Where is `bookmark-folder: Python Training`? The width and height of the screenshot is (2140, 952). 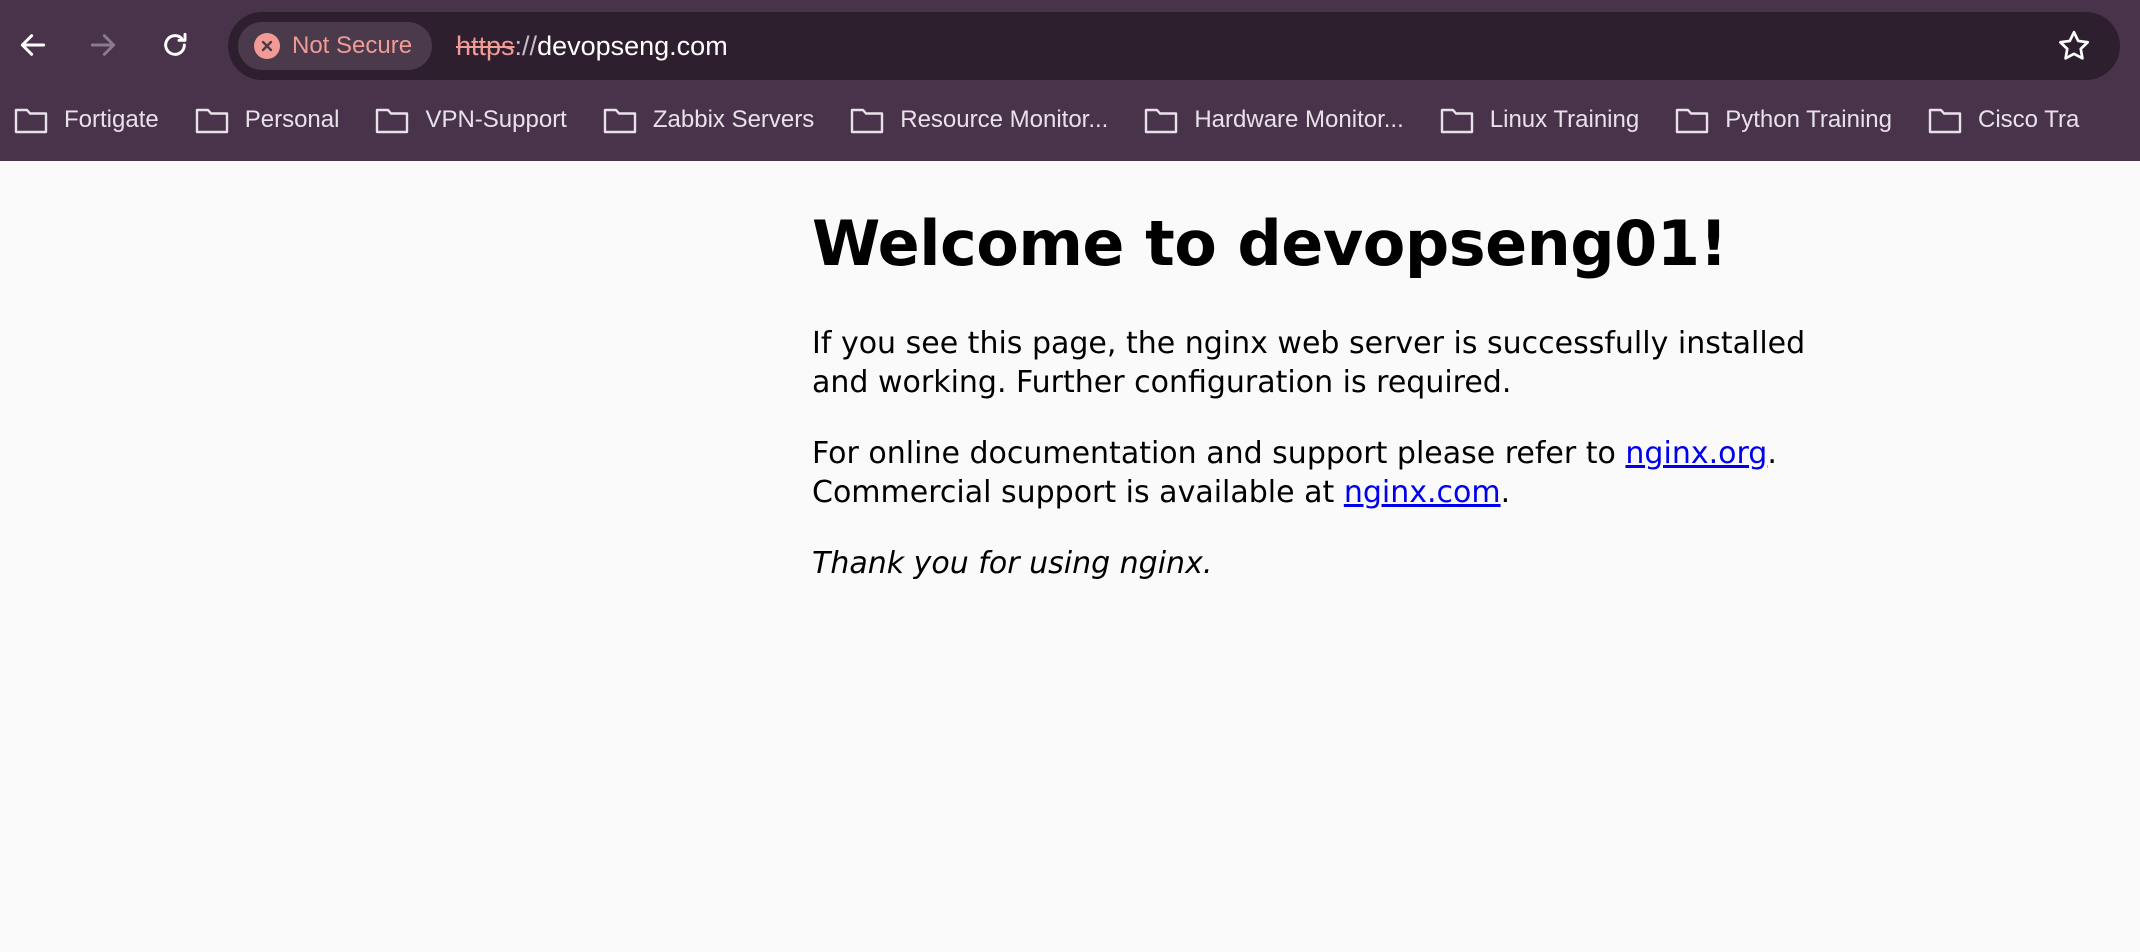
bookmark-folder: Python Training is located at coordinates (1787, 120).